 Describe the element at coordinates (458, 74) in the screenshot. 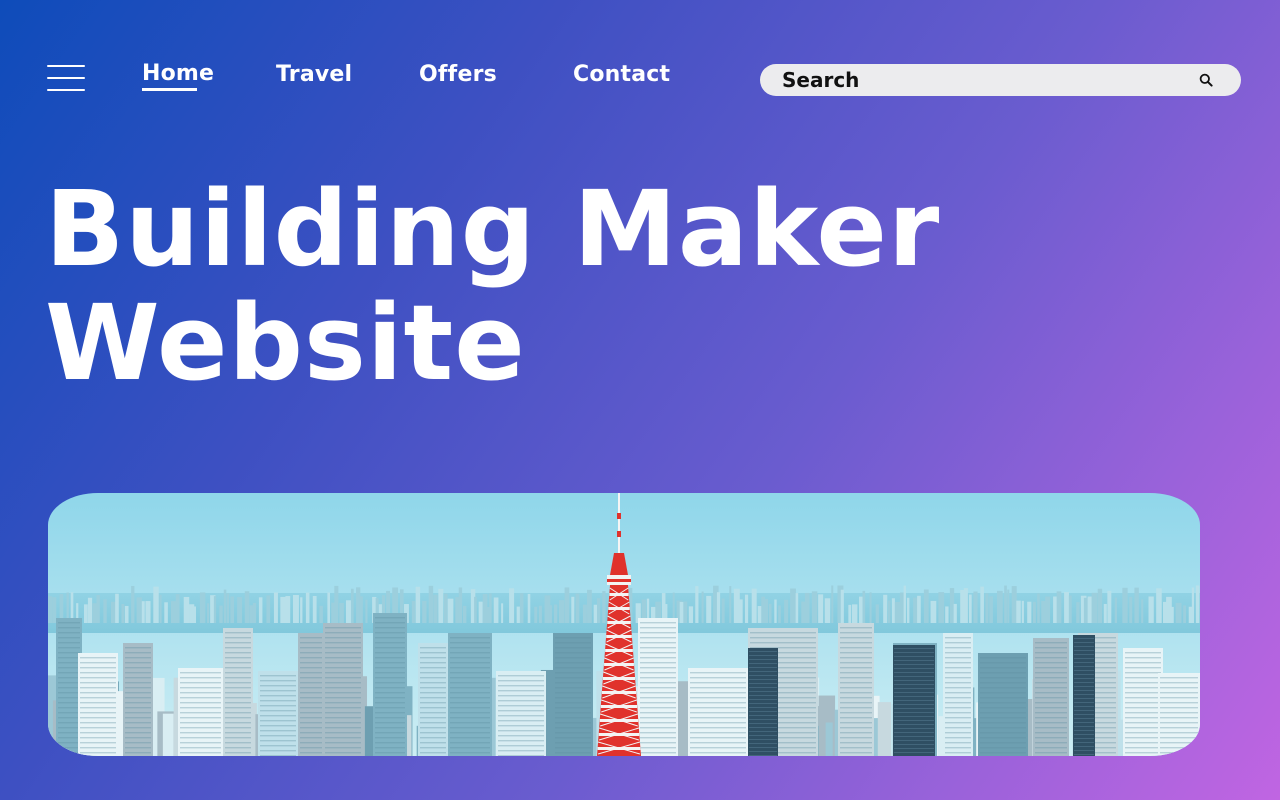

I see `nav-link-offers: Offers` at that location.